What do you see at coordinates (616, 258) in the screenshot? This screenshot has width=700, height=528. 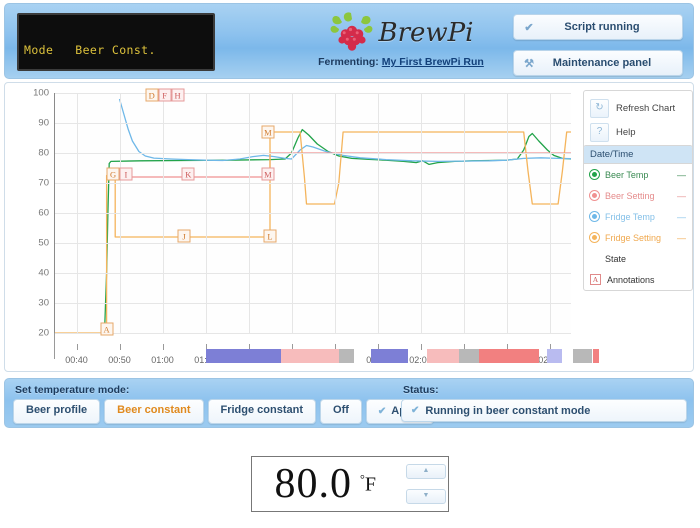 I see `legend-state-label: State` at bounding box center [616, 258].